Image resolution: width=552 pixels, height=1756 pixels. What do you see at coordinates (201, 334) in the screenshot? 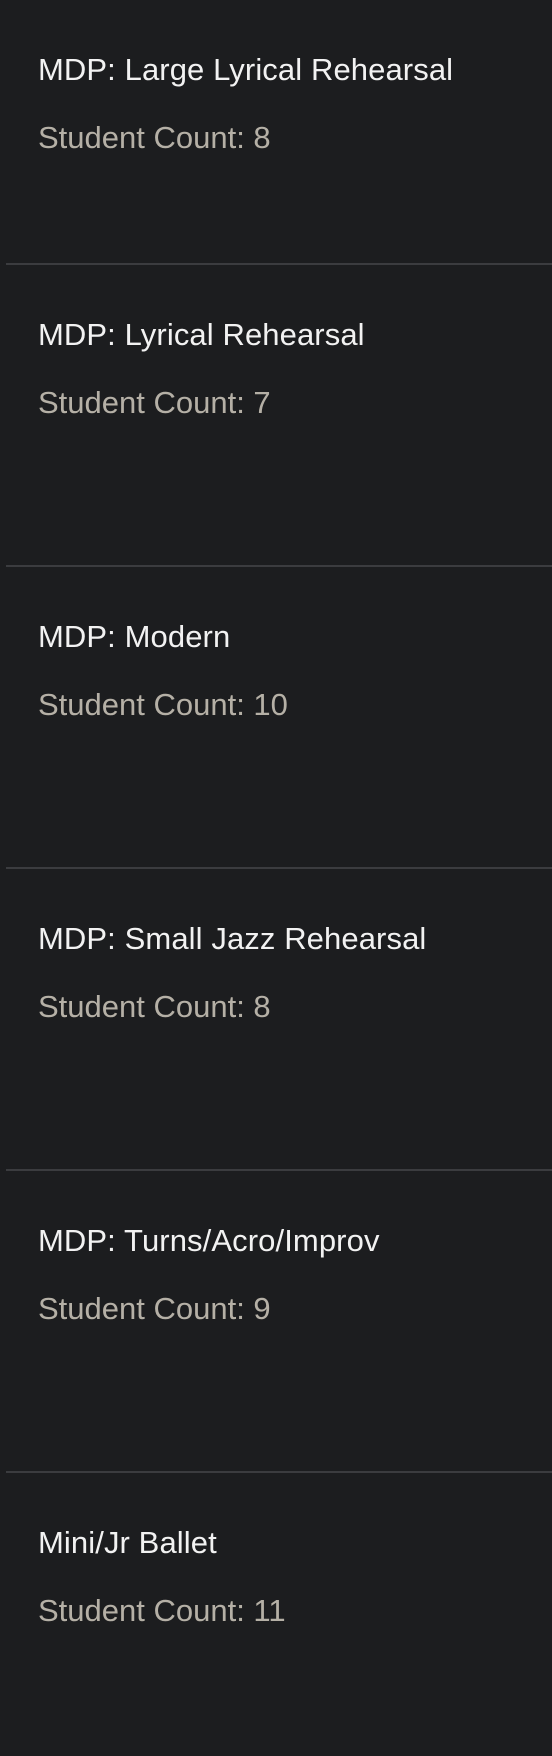
I see `class-title: MDP: Lyrical Rehearsal` at bounding box center [201, 334].